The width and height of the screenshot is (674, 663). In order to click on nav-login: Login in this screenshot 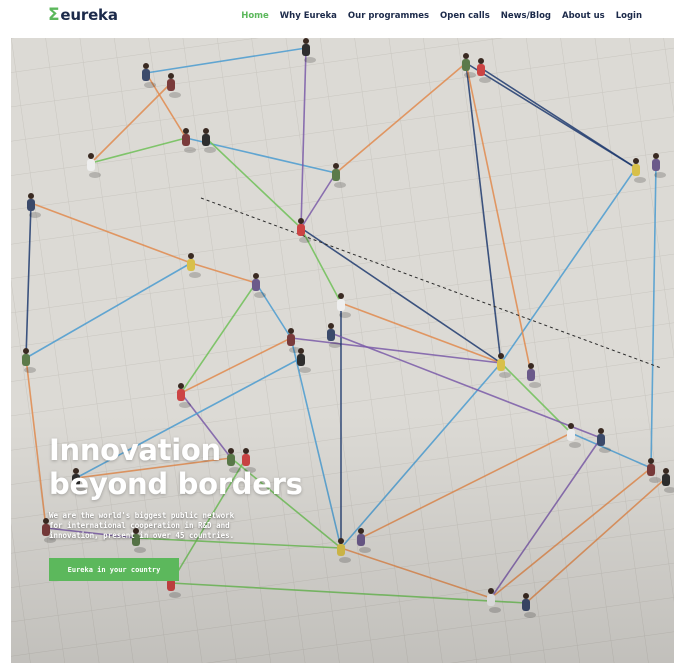, I will do `click(629, 16)`.